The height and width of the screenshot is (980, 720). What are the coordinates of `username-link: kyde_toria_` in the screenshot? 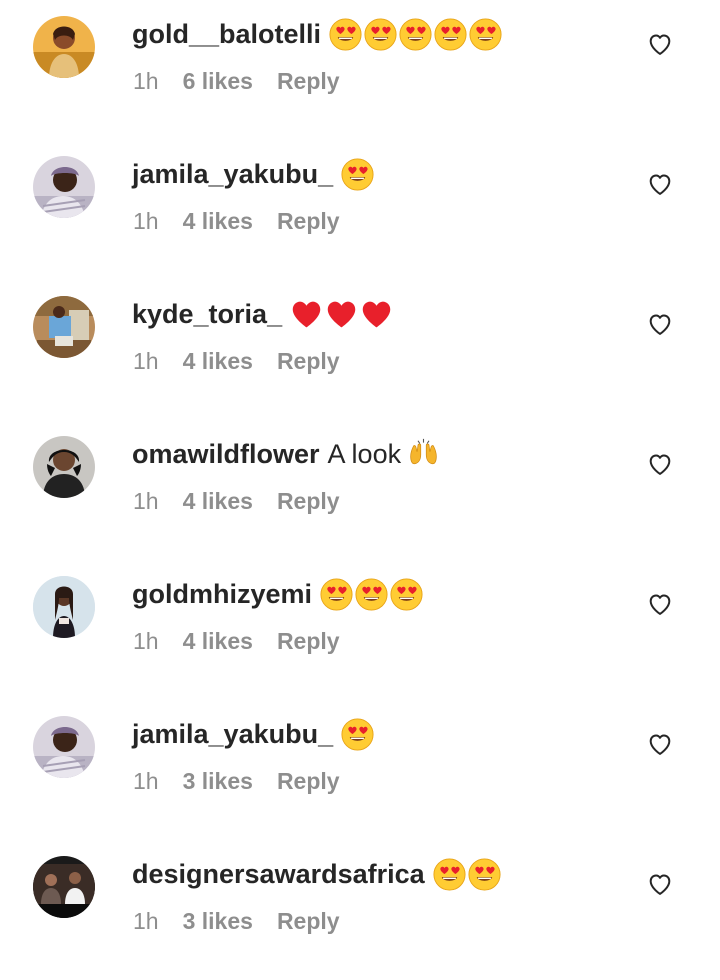 It's located at (207, 314).